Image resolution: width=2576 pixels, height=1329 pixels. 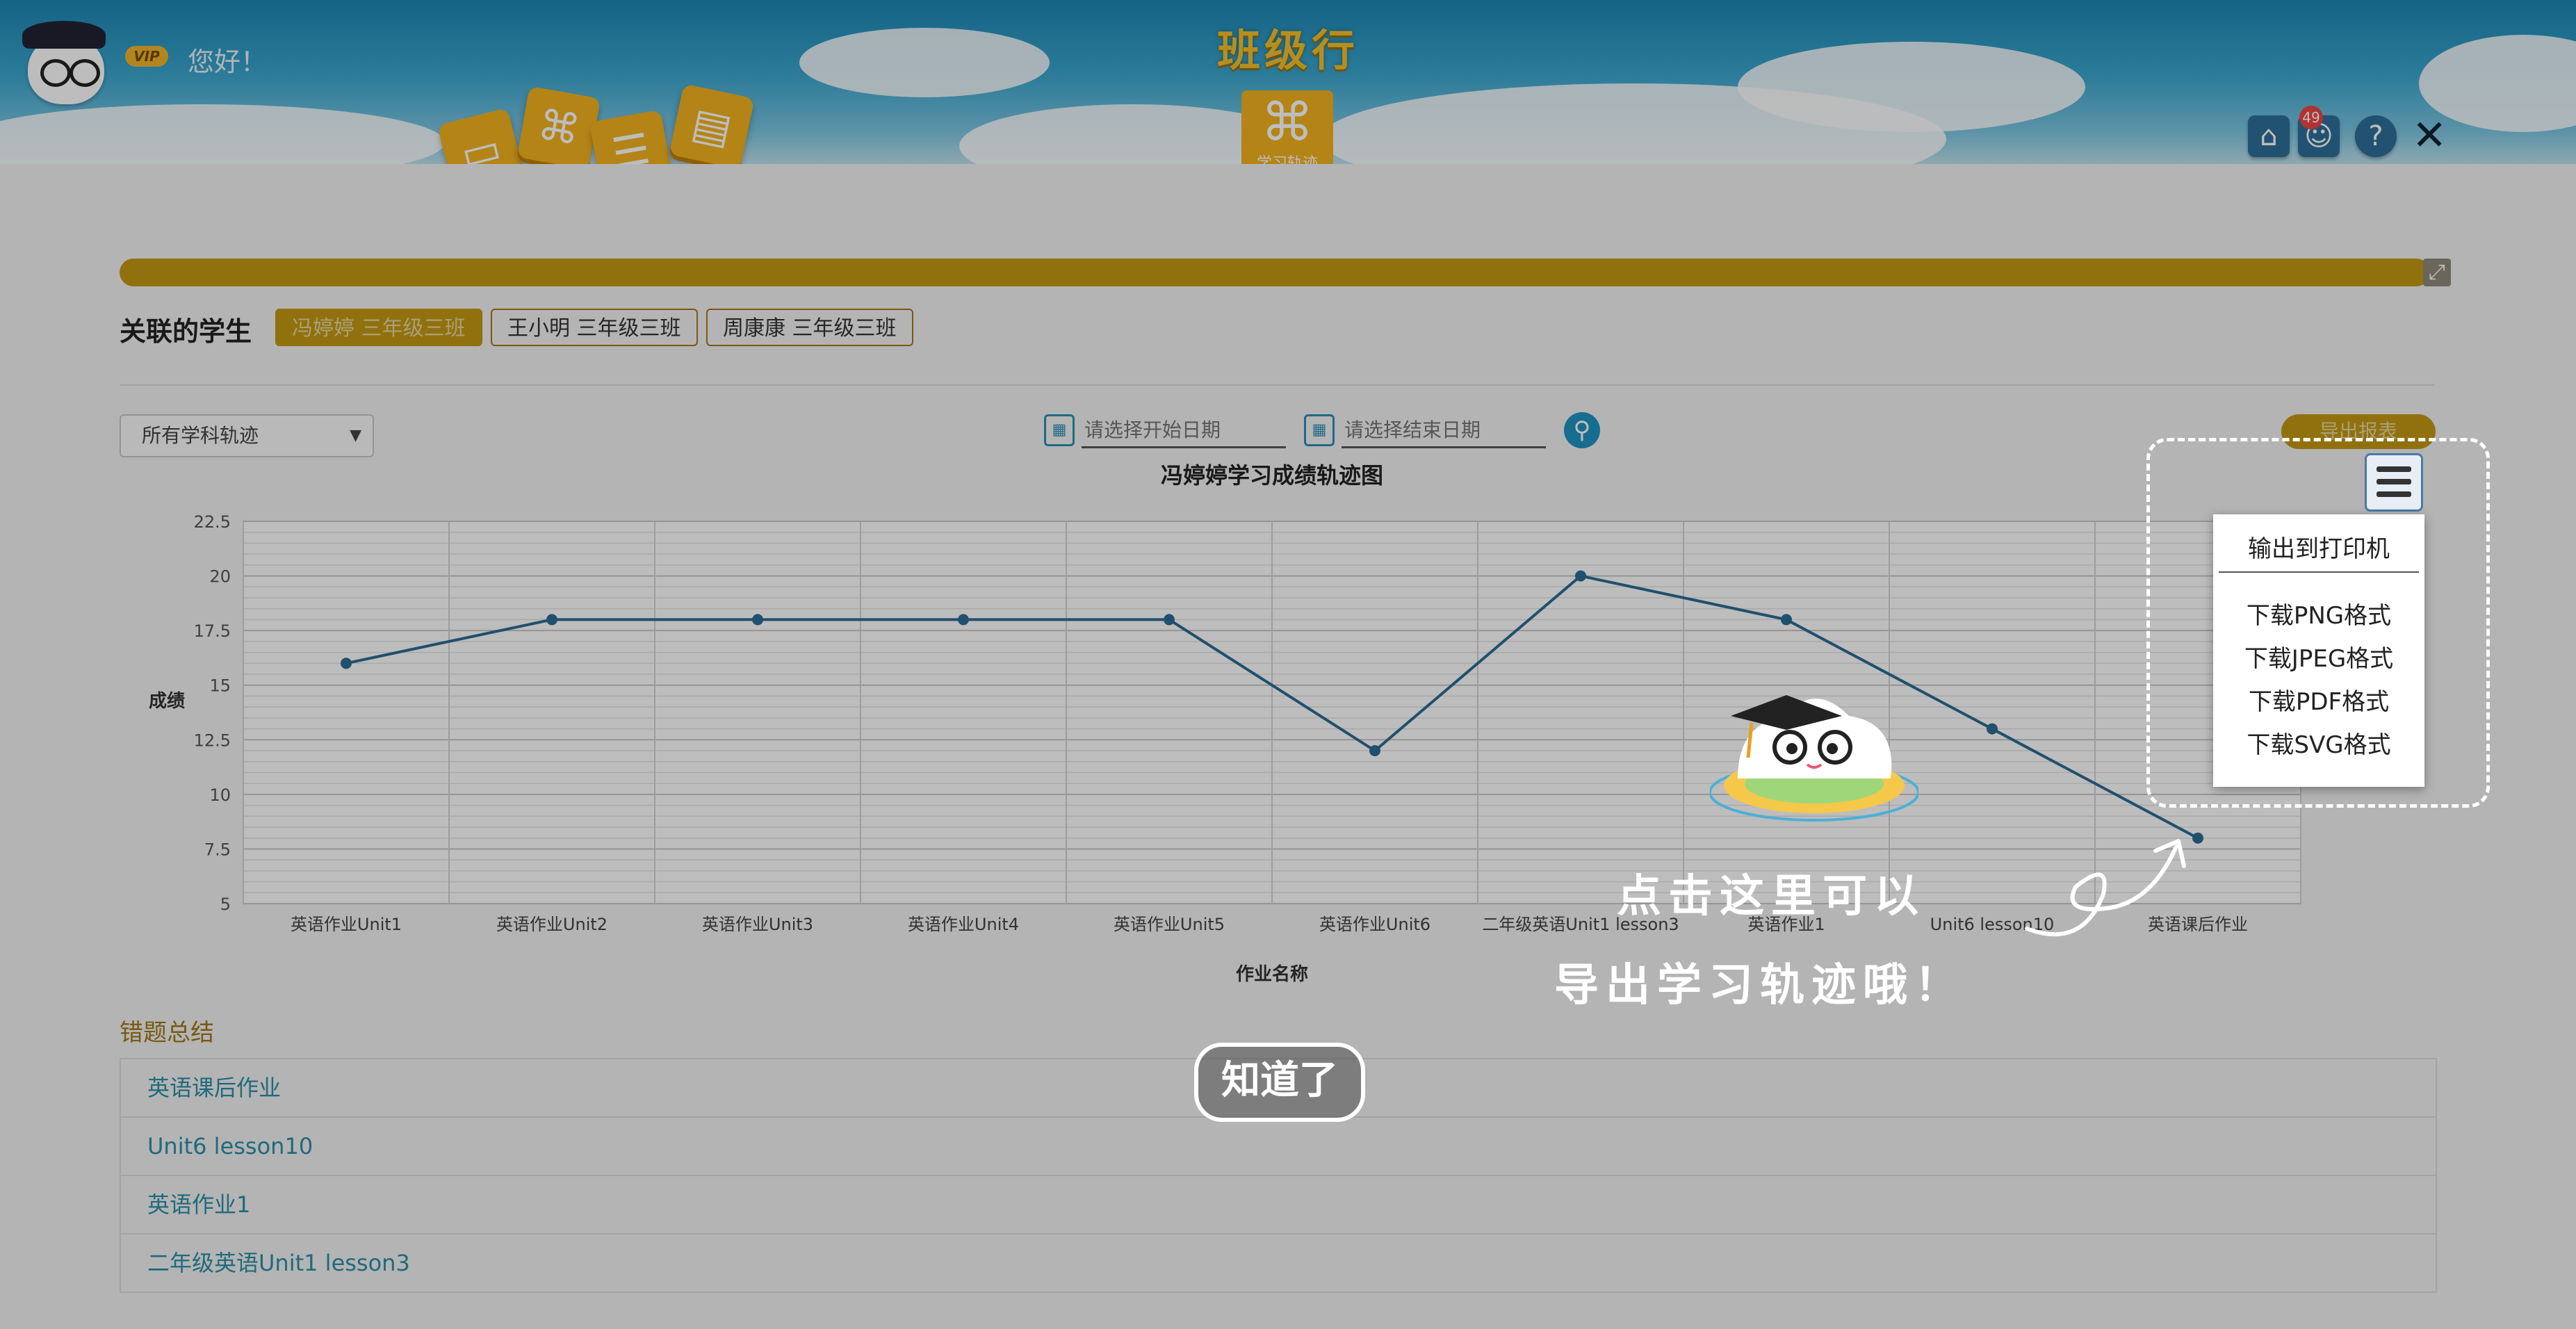 I want to click on menu-item-svg: 下载SVG格式, so click(x=2318, y=743).